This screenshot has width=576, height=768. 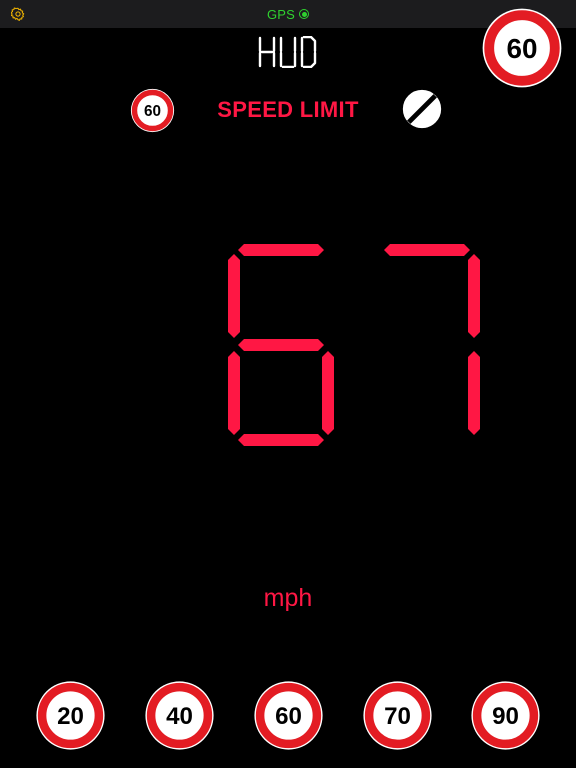 I want to click on speed-digit-units, so click(x=432, y=339).